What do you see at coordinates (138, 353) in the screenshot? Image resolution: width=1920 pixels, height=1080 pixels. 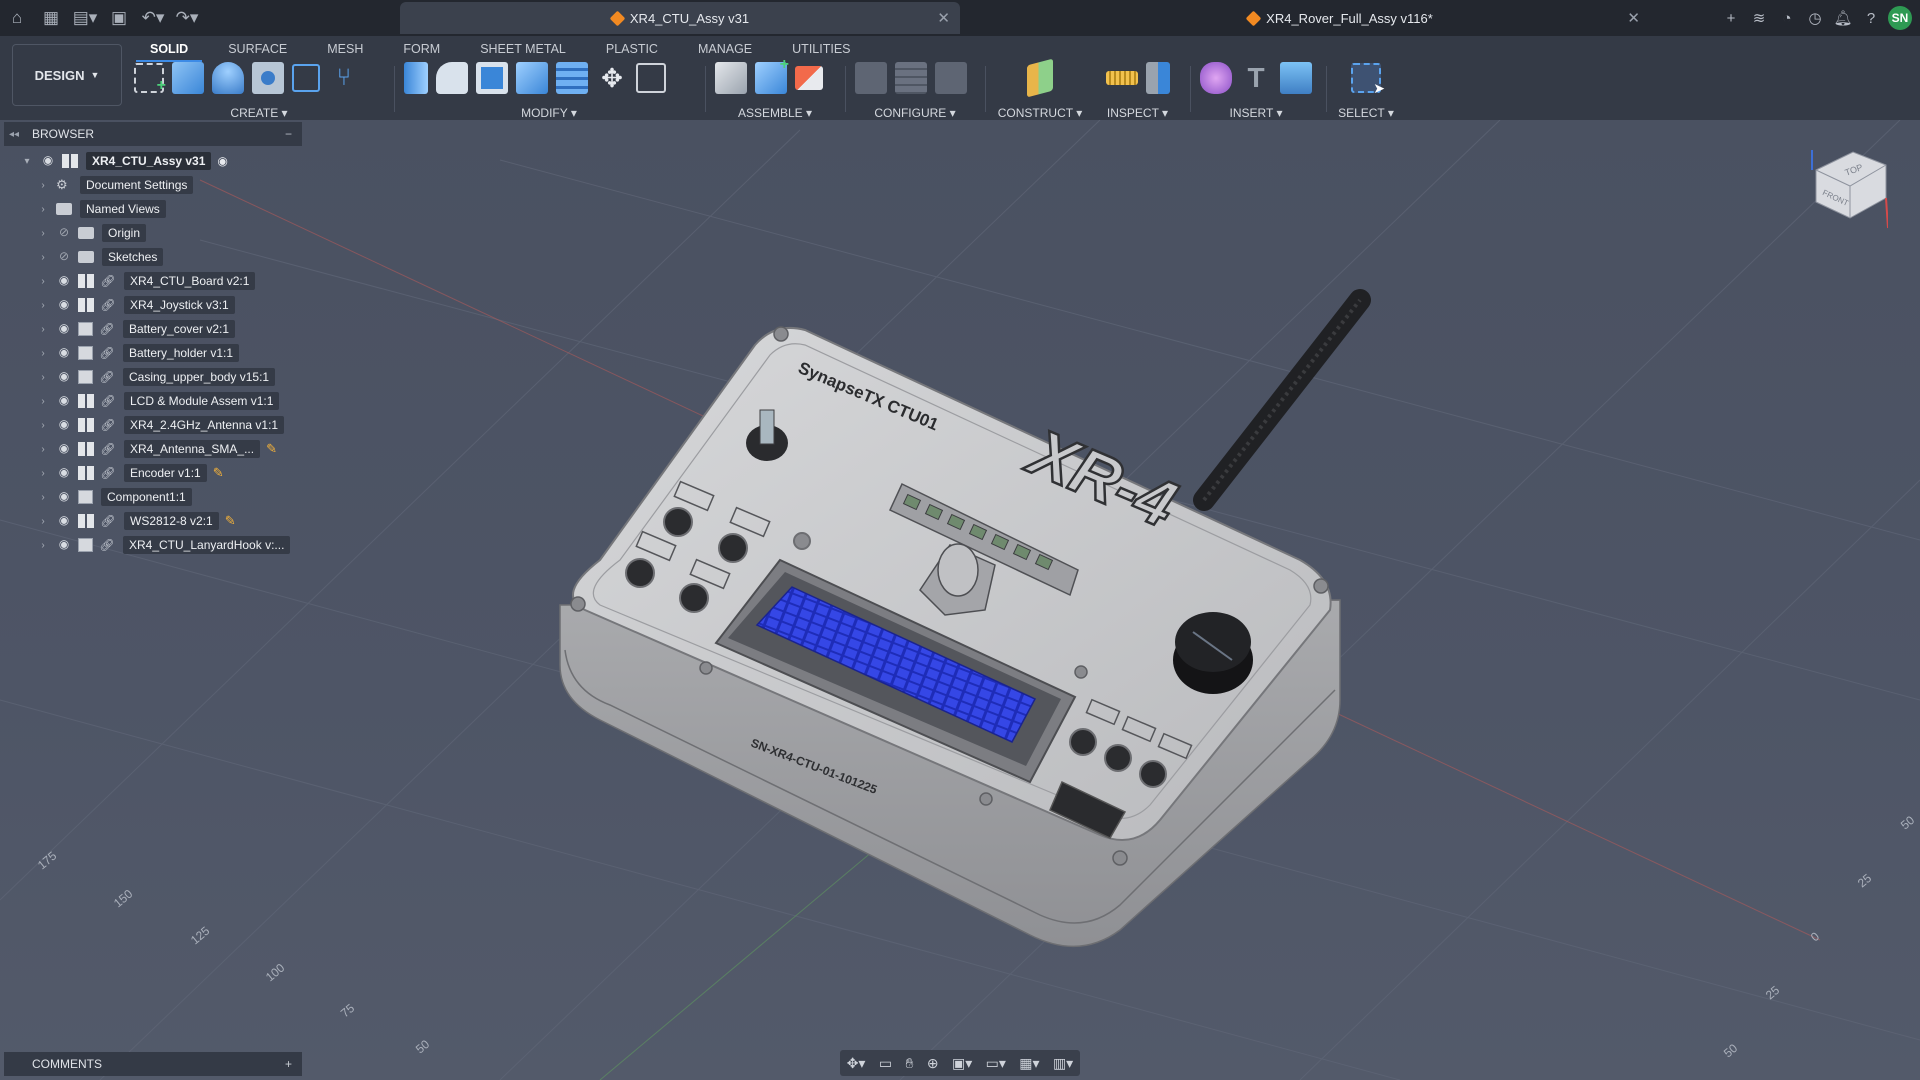 I see `tree-item: › ◉ 🔗︎ Battery_holder v1:1` at bounding box center [138, 353].